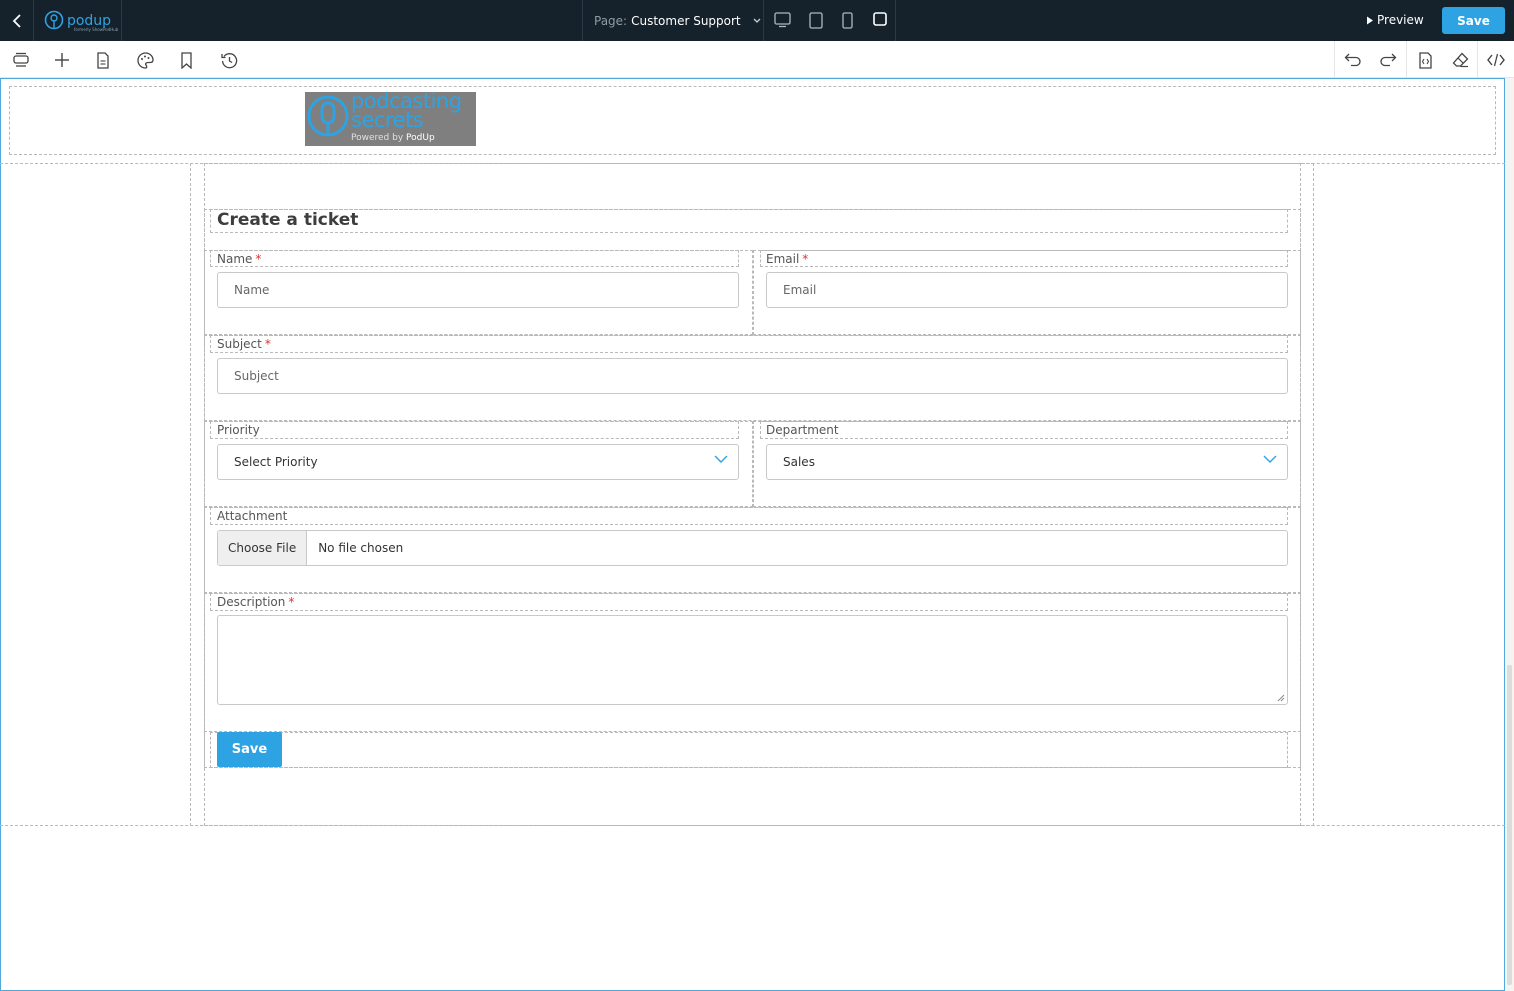 This screenshot has width=1514, height=991. Describe the element at coordinates (1425, 60) in the screenshot. I see `export-code-icon` at that location.